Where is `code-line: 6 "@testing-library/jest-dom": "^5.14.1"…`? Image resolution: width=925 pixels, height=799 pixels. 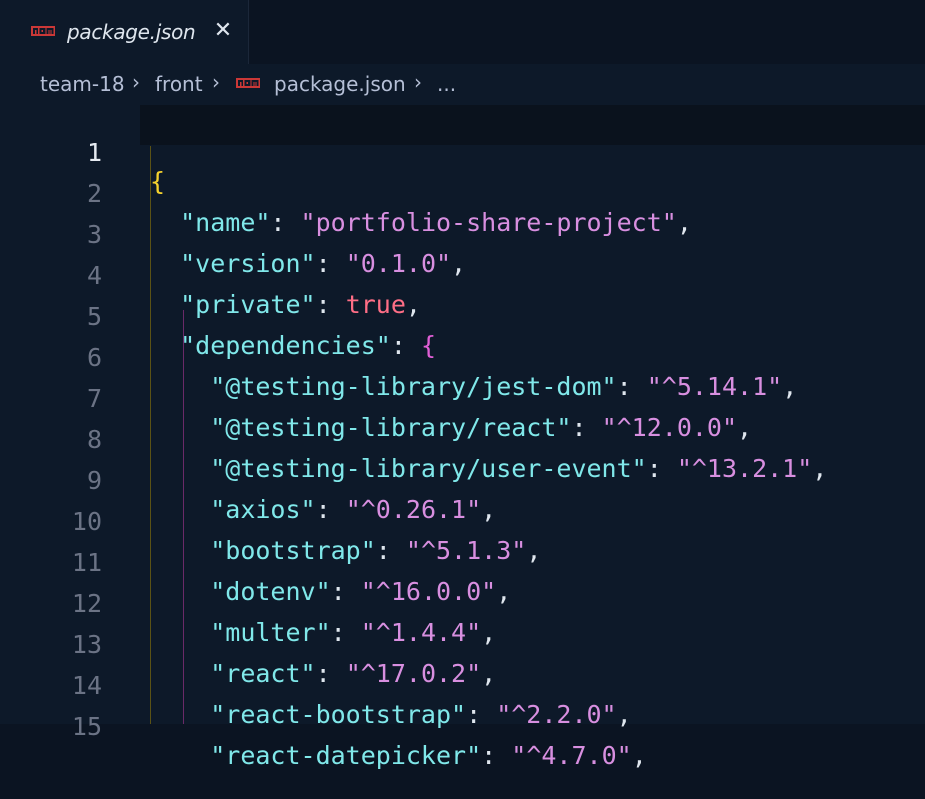 code-line: 6 "@testing-library/jest-dom": "^5.14.1"… is located at coordinates (462, 357).